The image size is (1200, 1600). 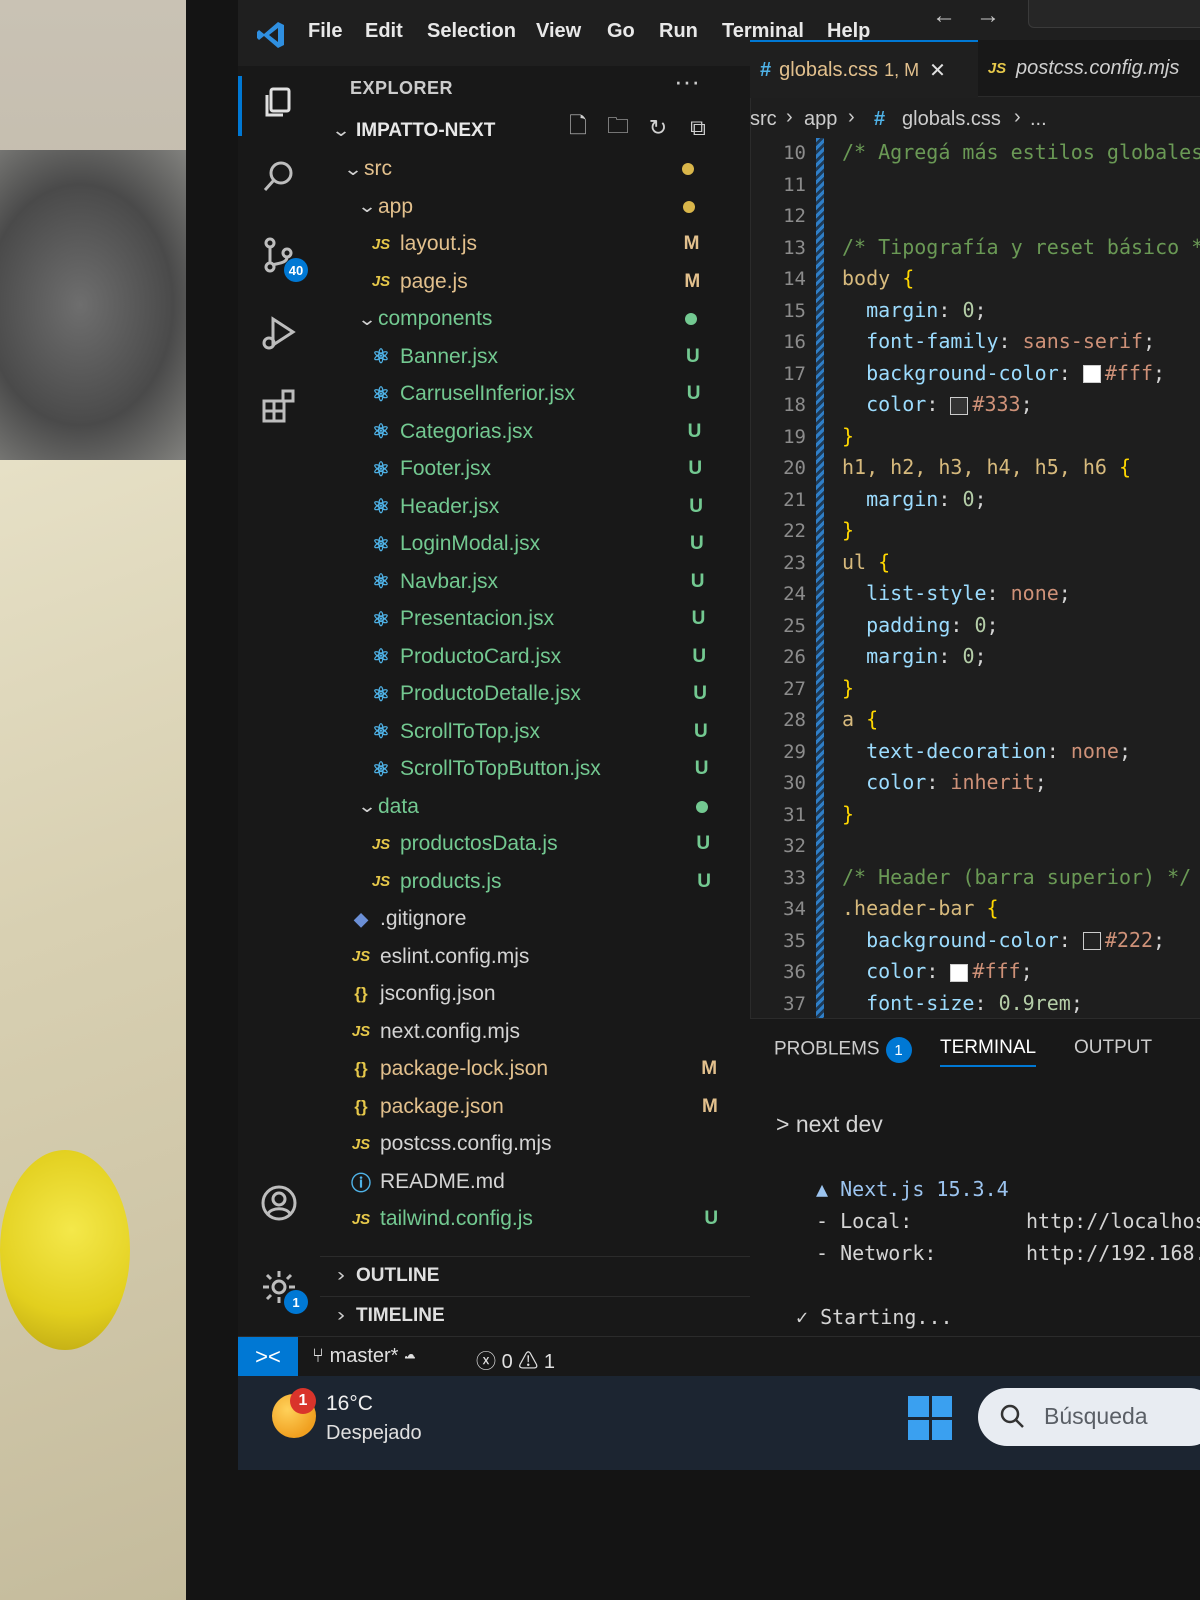 What do you see at coordinates (794, 373) in the screenshot?
I see `line-number: 17` at bounding box center [794, 373].